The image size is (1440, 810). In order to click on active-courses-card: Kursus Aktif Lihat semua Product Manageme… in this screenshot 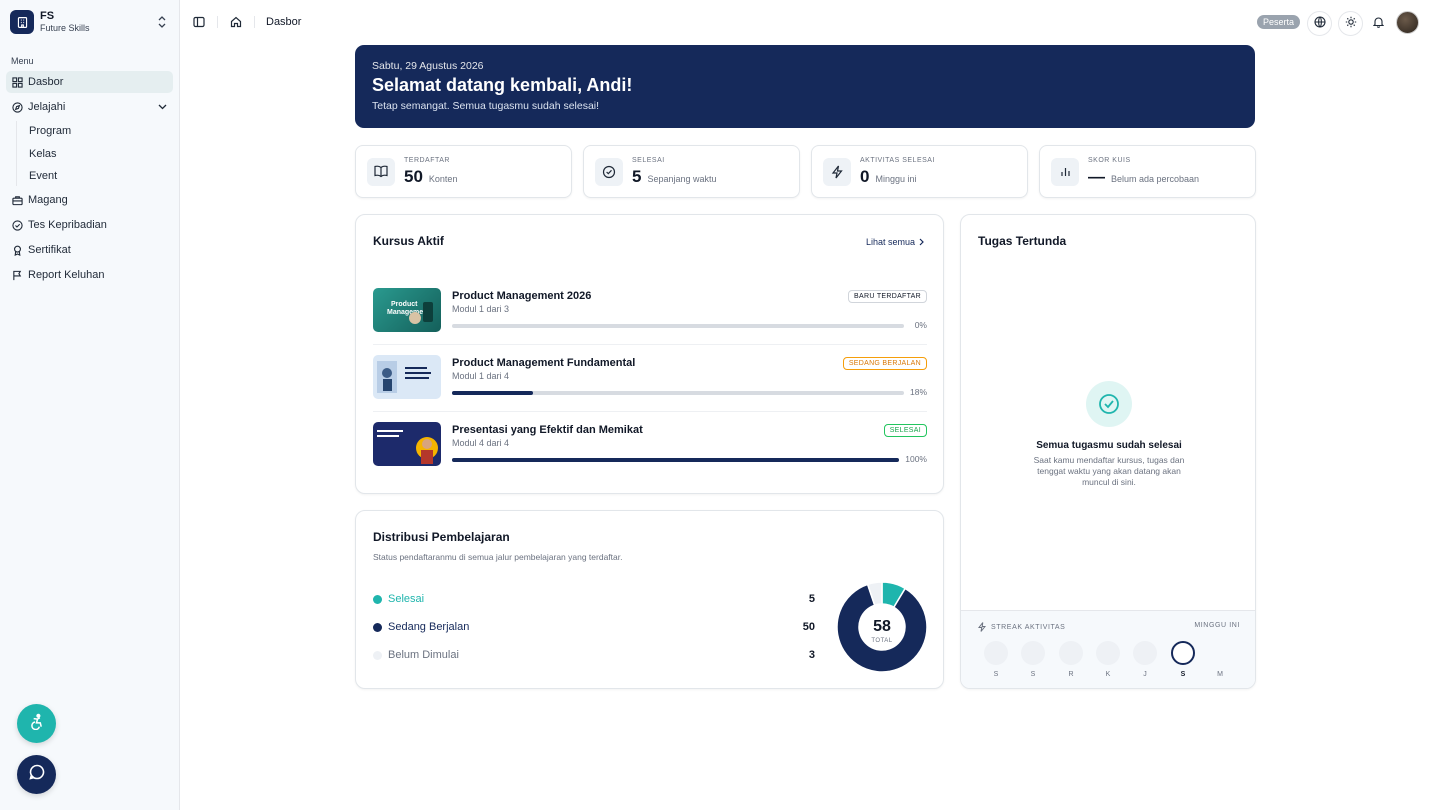, I will do `click(649, 354)`.